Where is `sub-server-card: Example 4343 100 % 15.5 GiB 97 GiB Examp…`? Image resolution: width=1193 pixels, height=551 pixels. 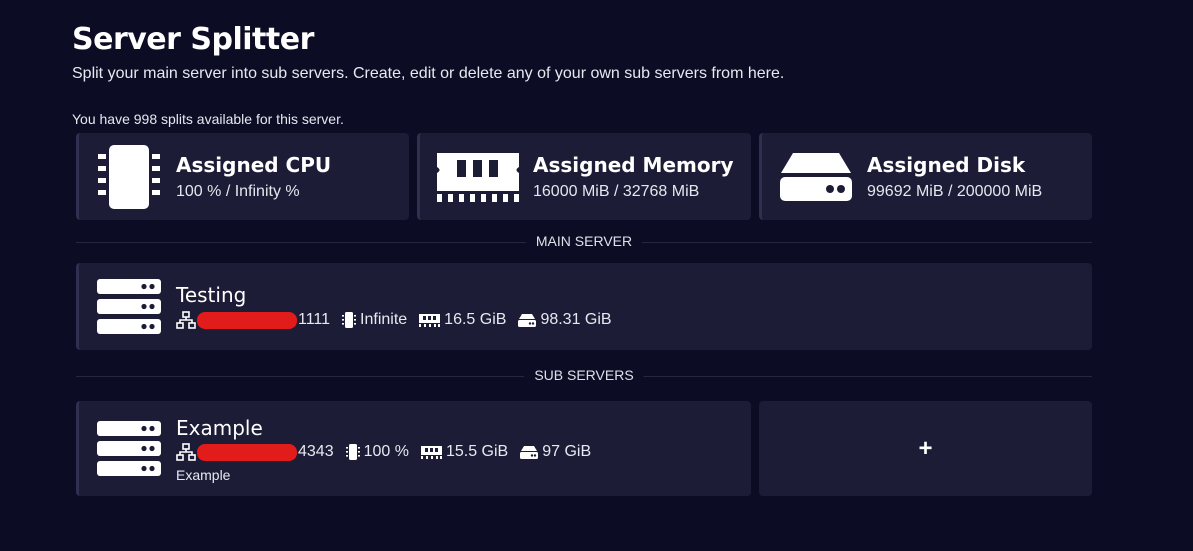 sub-server-card: Example 4343 100 % 15.5 GiB 97 GiB Examp… is located at coordinates (413, 448).